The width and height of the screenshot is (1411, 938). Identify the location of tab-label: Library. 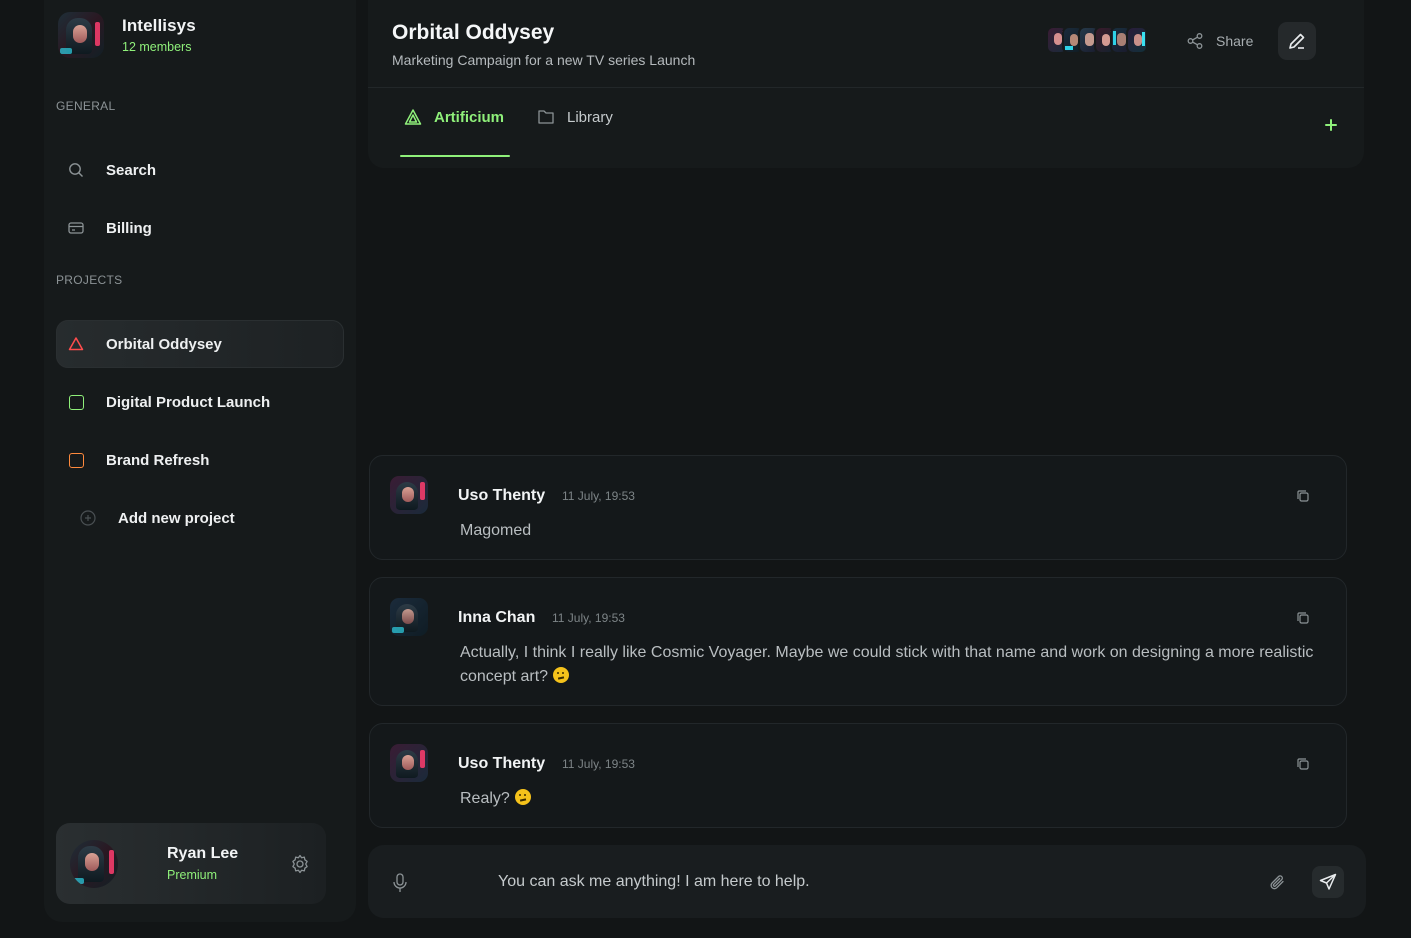
(590, 117).